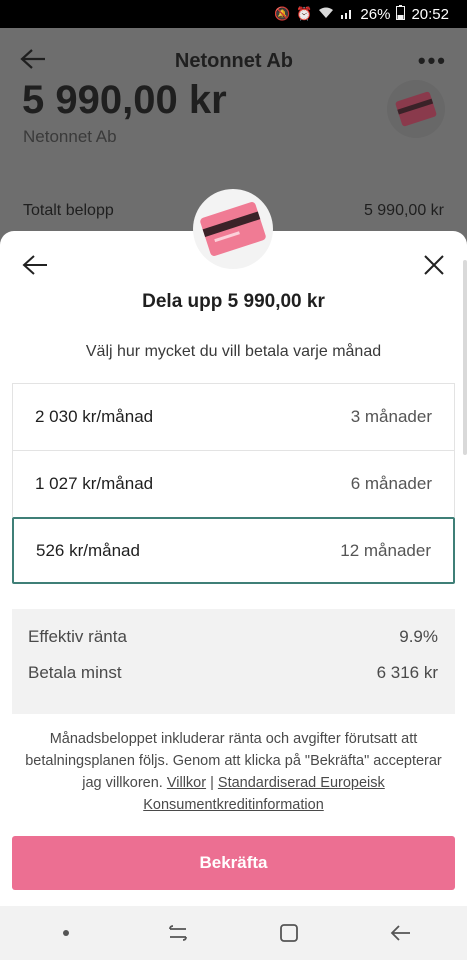 The height and width of the screenshot is (960, 467). I want to click on close-button, so click(434, 265).